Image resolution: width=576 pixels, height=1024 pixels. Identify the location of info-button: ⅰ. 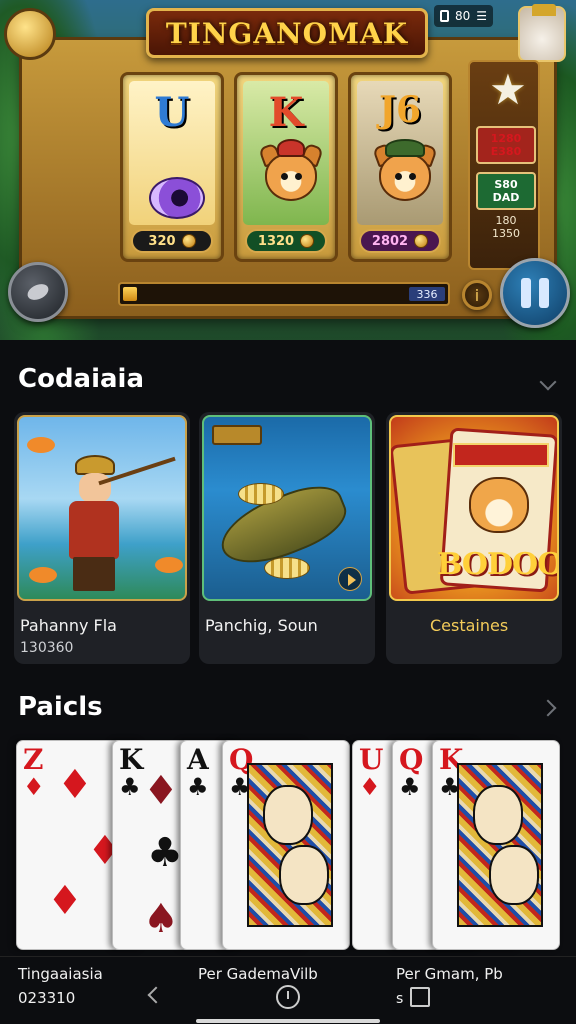
(477, 295).